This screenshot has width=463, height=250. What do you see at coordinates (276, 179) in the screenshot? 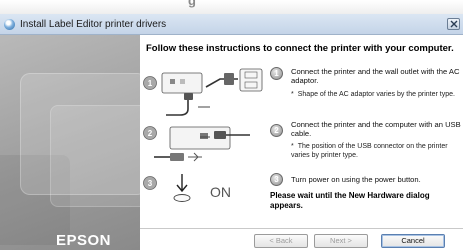
I see `step-3-badge: 3` at bounding box center [276, 179].